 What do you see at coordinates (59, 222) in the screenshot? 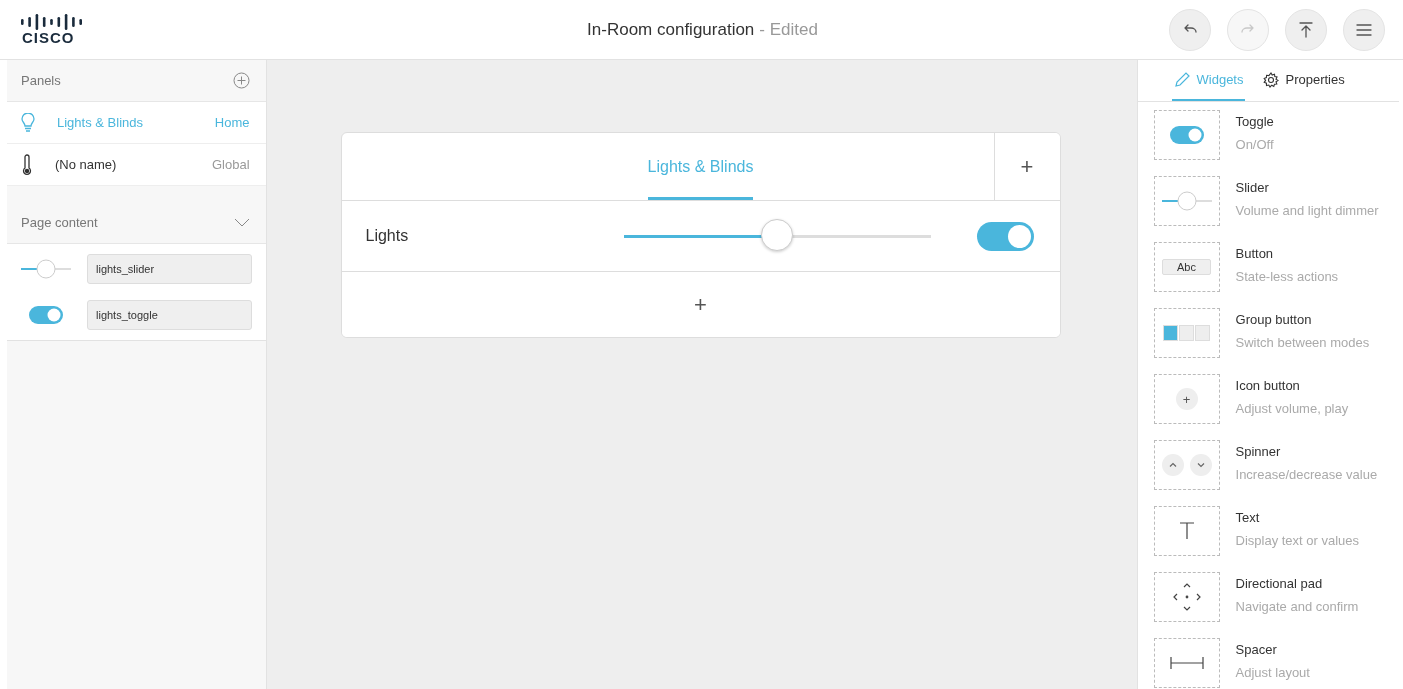
I see `section-title: Page content` at bounding box center [59, 222].